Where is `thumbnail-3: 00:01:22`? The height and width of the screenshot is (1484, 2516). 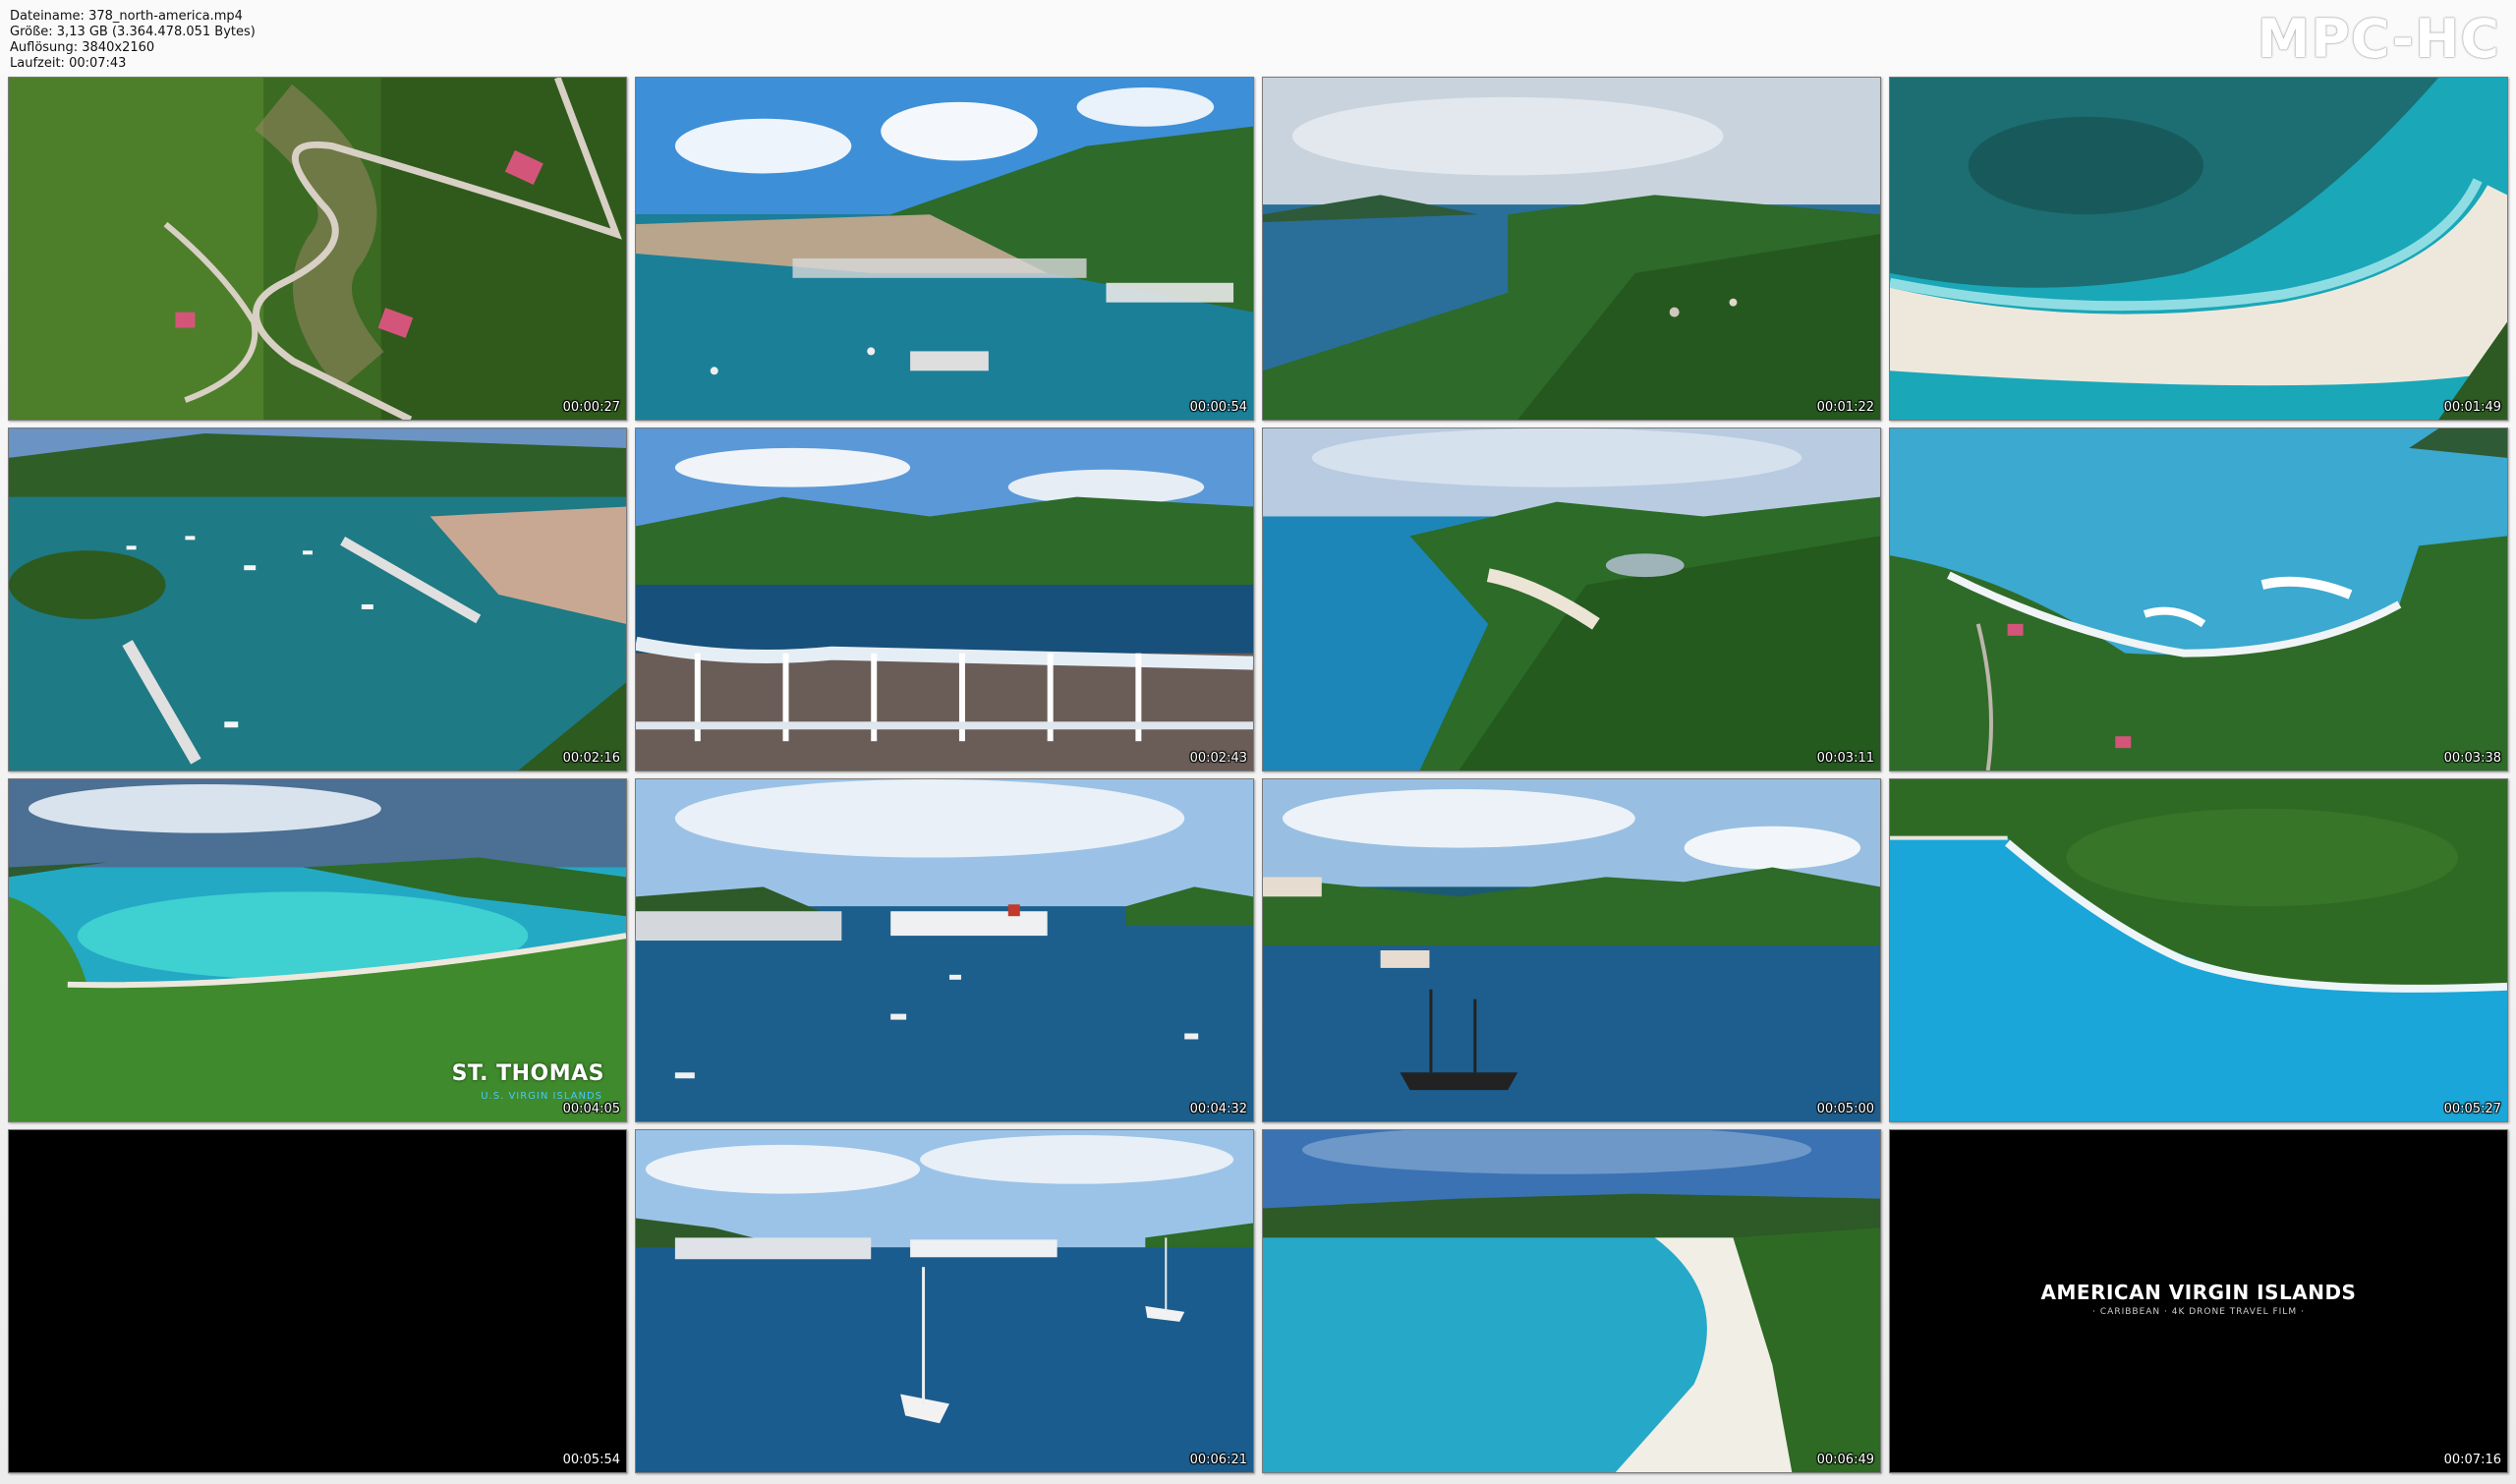 thumbnail-3: 00:01:22 is located at coordinates (1571, 249).